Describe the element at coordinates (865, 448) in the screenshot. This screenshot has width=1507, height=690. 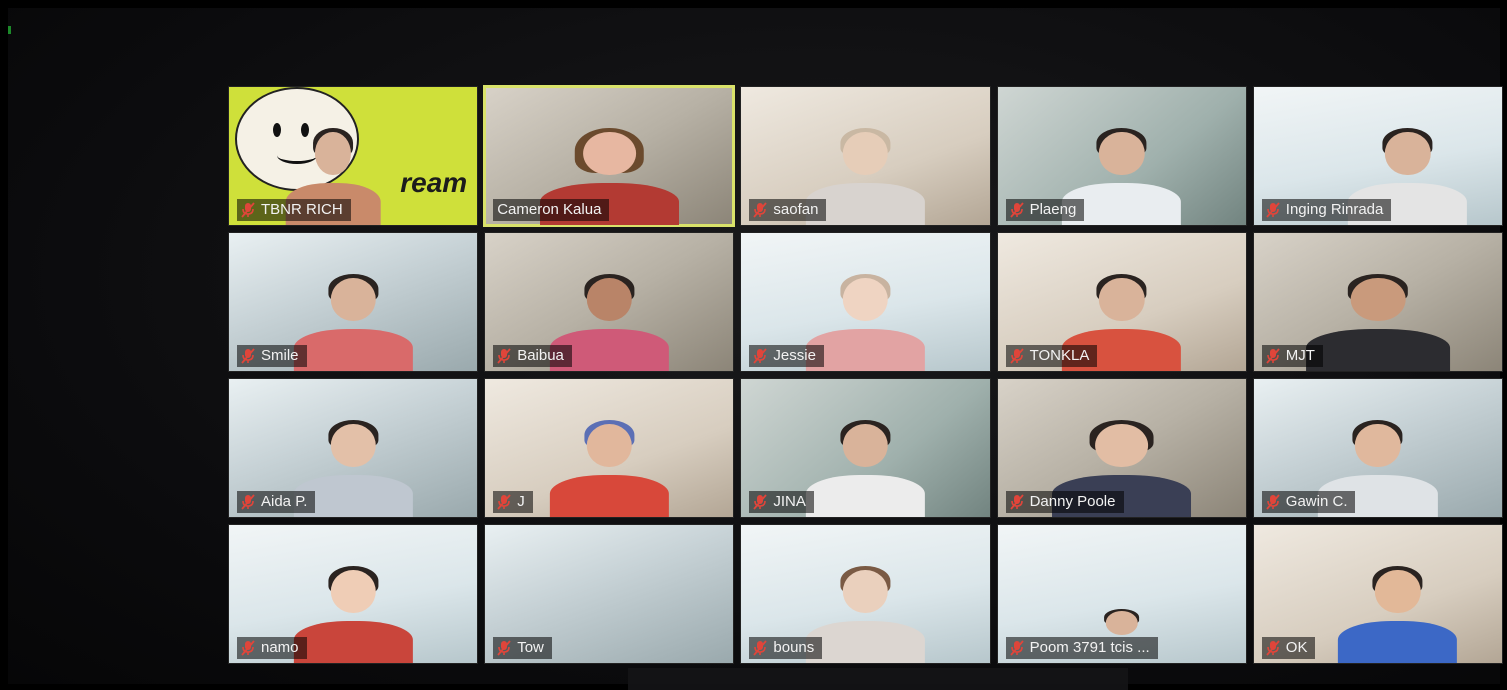
I see `video-tile: JINA` at that location.